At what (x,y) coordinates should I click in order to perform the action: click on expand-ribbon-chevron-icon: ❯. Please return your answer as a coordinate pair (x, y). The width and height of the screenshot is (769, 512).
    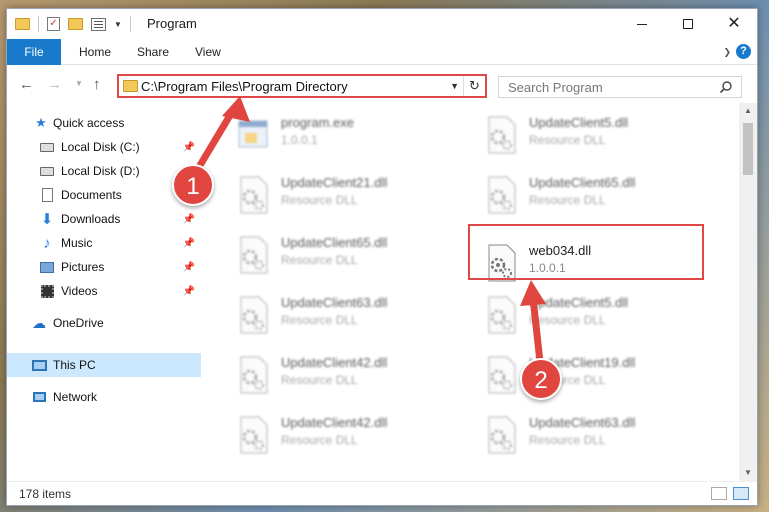
    Looking at the image, I should click on (727, 52).